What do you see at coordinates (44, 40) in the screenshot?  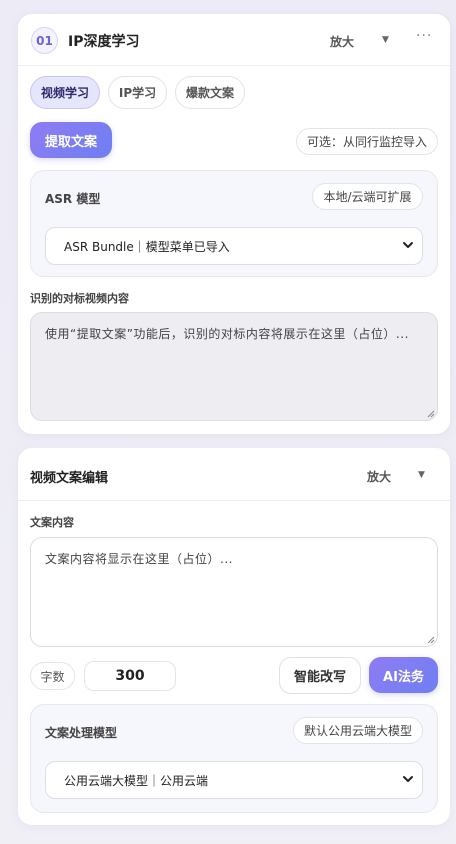 I see `step-badge: 01` at bounding box center [44, 40].